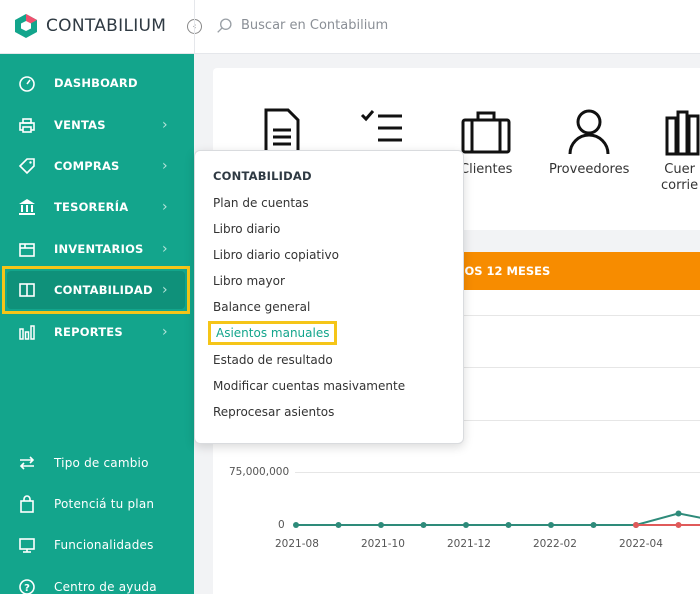 The height and width of the screenshot is (594, 700). What do you see at coordinates (262, 176) in the screenshot?
I see `dropdown-title: CONTABILIDAD` at bounding box center [262, 176].